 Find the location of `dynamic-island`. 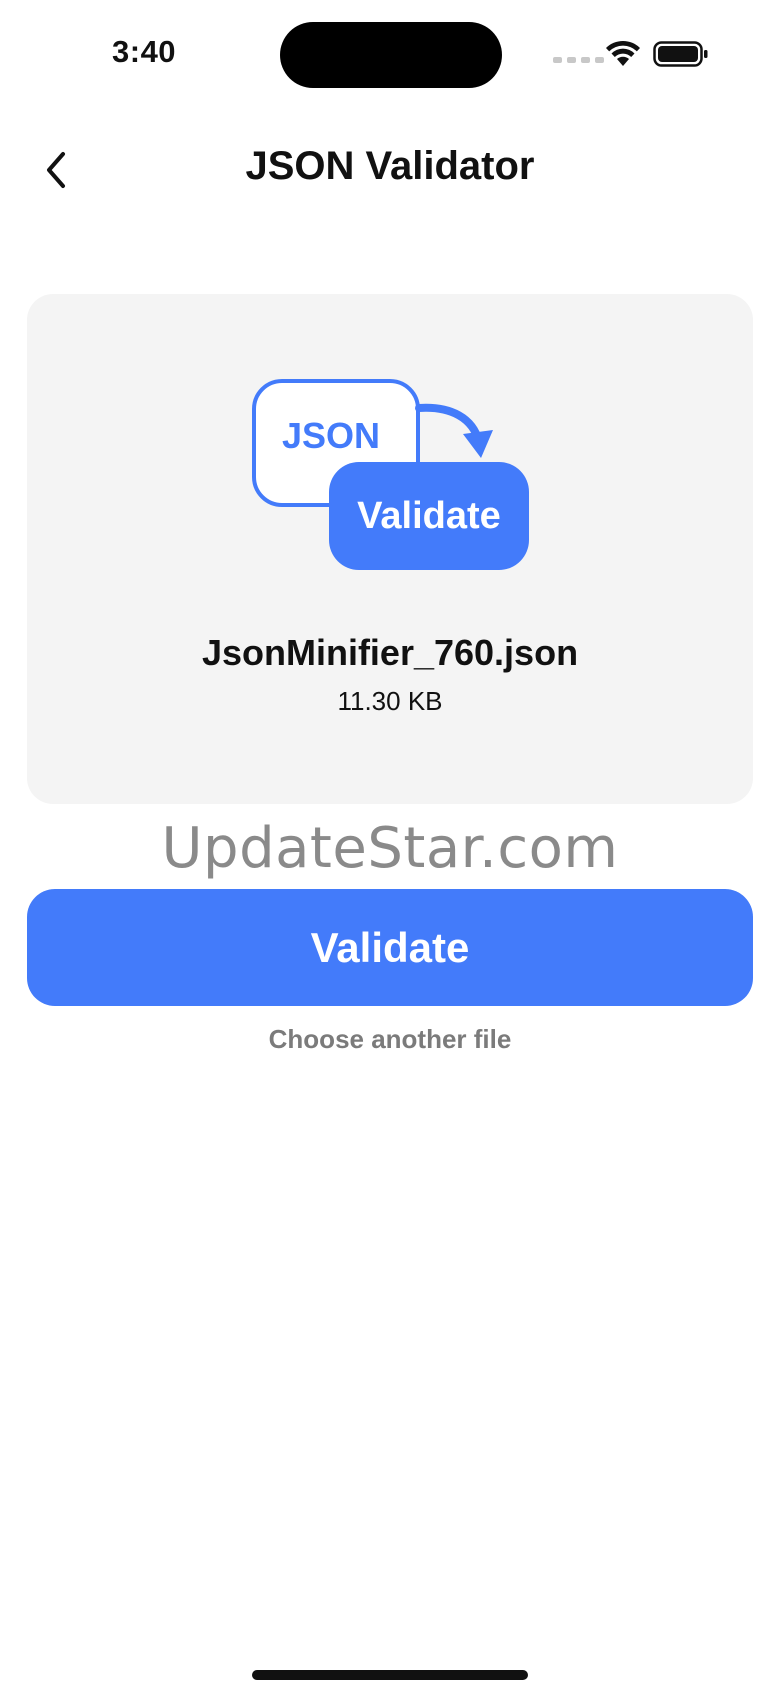

dynamic-island is located at coordinates (391, 55).